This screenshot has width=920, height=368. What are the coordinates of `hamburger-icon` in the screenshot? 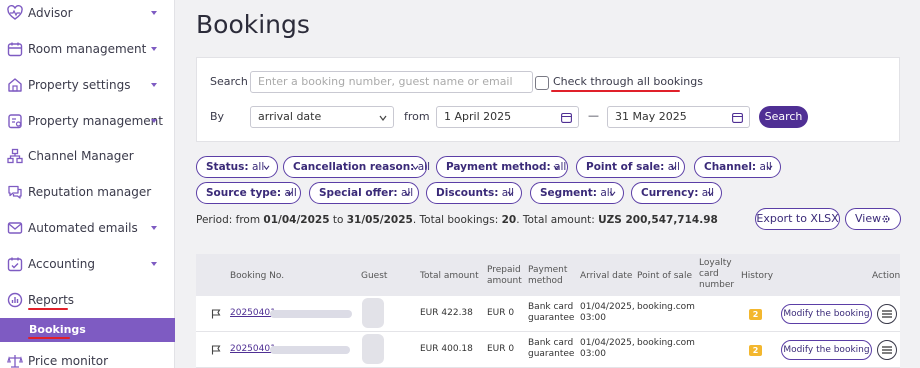 It's located at (887, 314).